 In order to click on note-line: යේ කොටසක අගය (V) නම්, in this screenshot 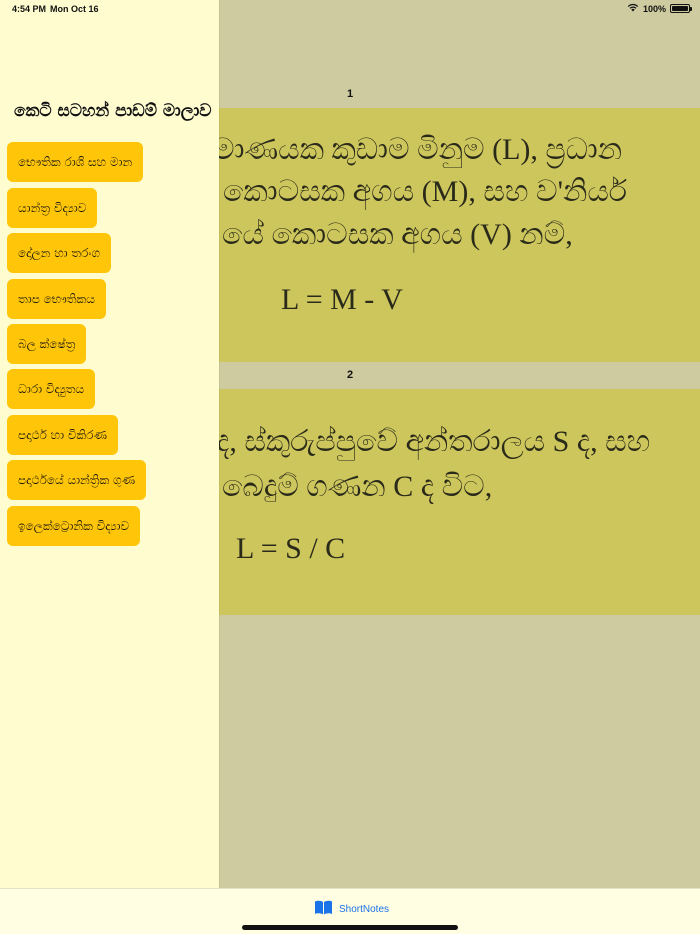, I will do `click(397, 234)`.